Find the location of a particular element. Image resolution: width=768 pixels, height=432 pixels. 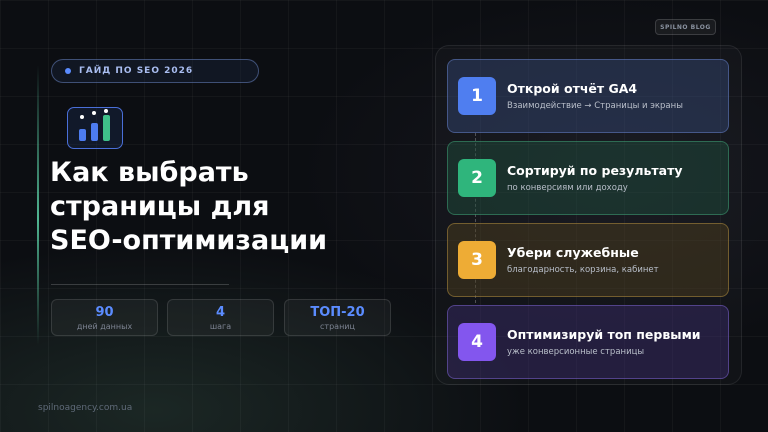

title-line-2: страницы для is located at coordinates (160, 206).